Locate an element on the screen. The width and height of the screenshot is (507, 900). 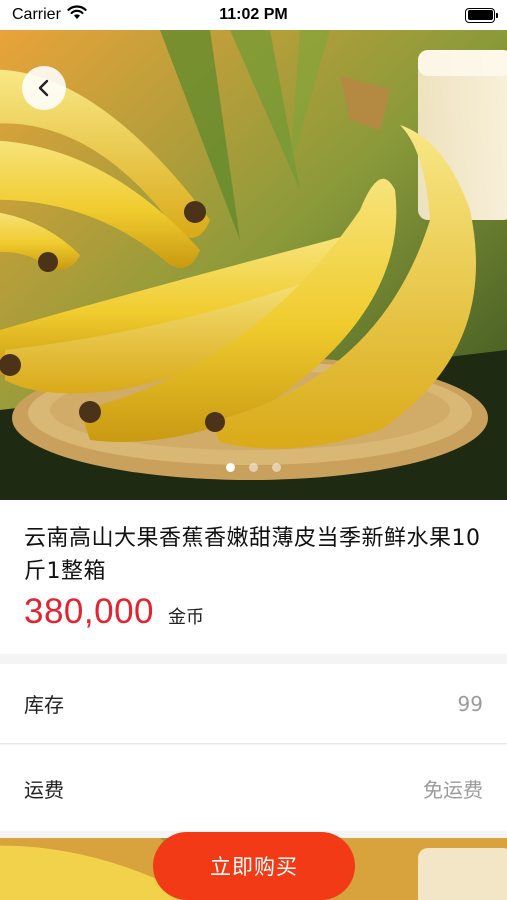
status-bar: Carrier 11:02 PM is located at coordinates (253, 15).